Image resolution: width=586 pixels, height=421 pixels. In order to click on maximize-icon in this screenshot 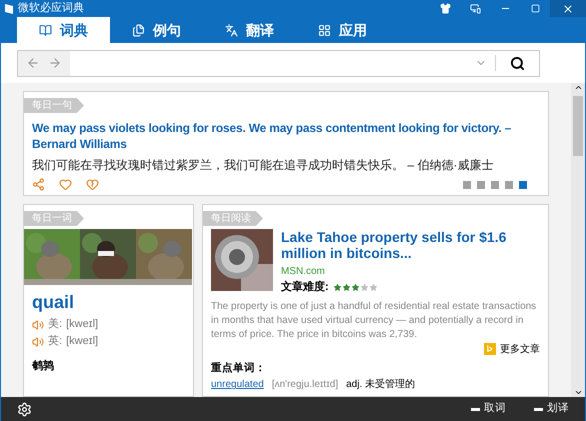, I will do `click(535, 8)`.